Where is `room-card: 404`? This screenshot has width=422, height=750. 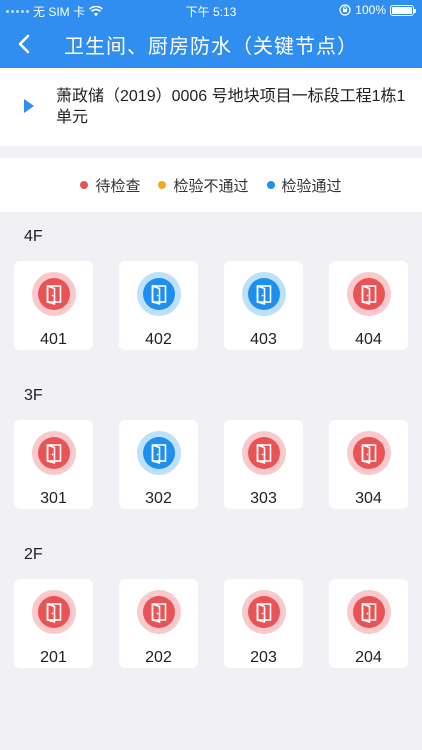 room-card: 404 is located at coordinates (368, 305).